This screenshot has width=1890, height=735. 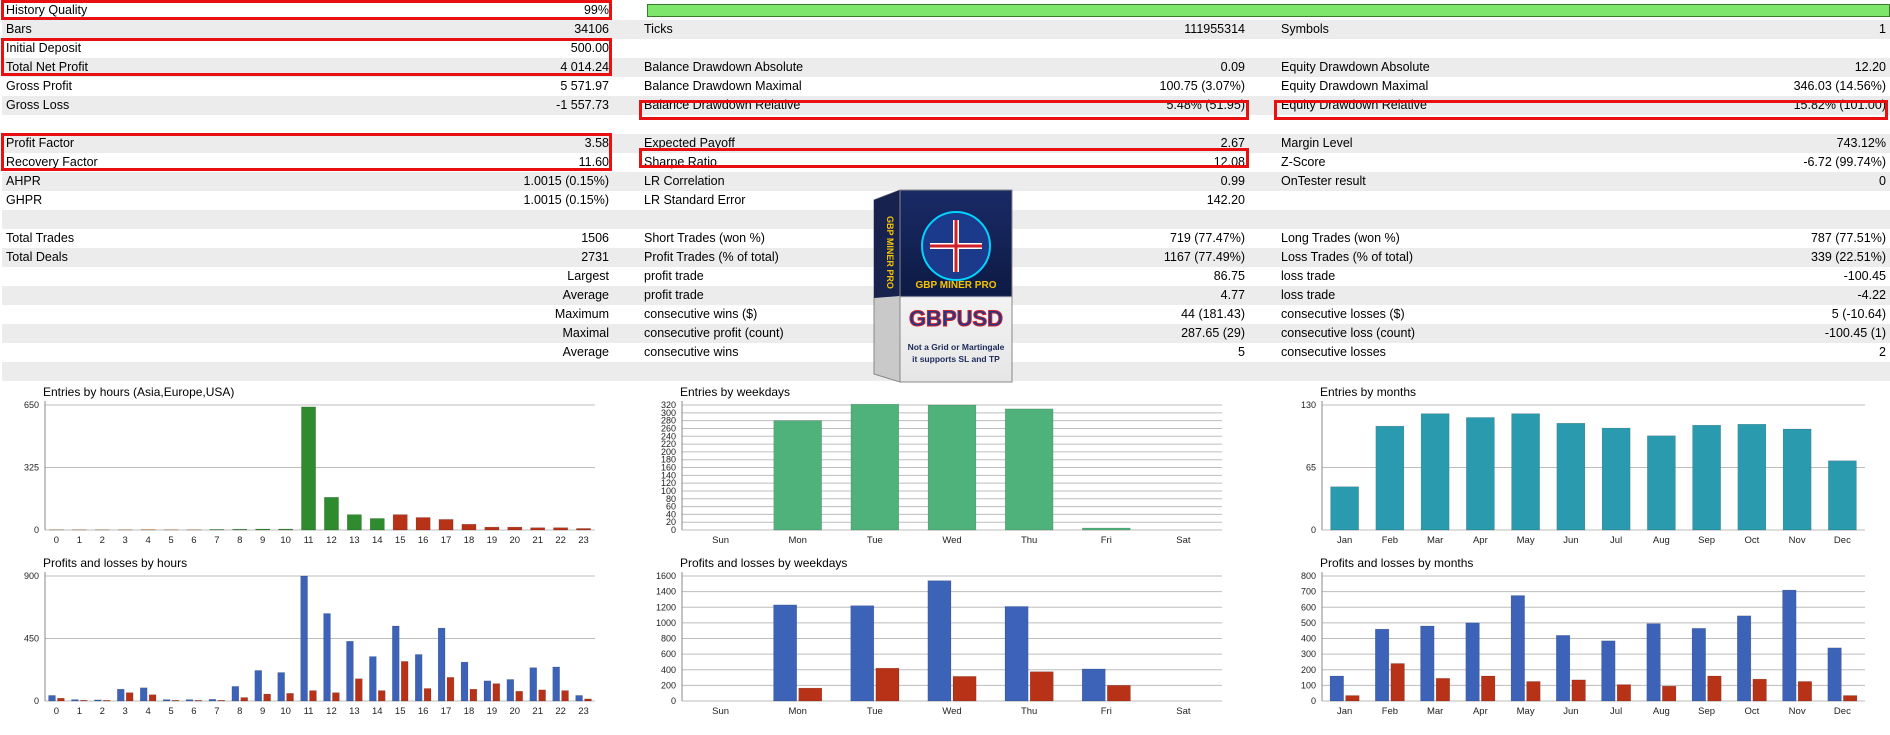 What do you see at coordinates (423, 711) in the screenshot?
I see `x-tick-label: 16` at bounding box center [423, 711].